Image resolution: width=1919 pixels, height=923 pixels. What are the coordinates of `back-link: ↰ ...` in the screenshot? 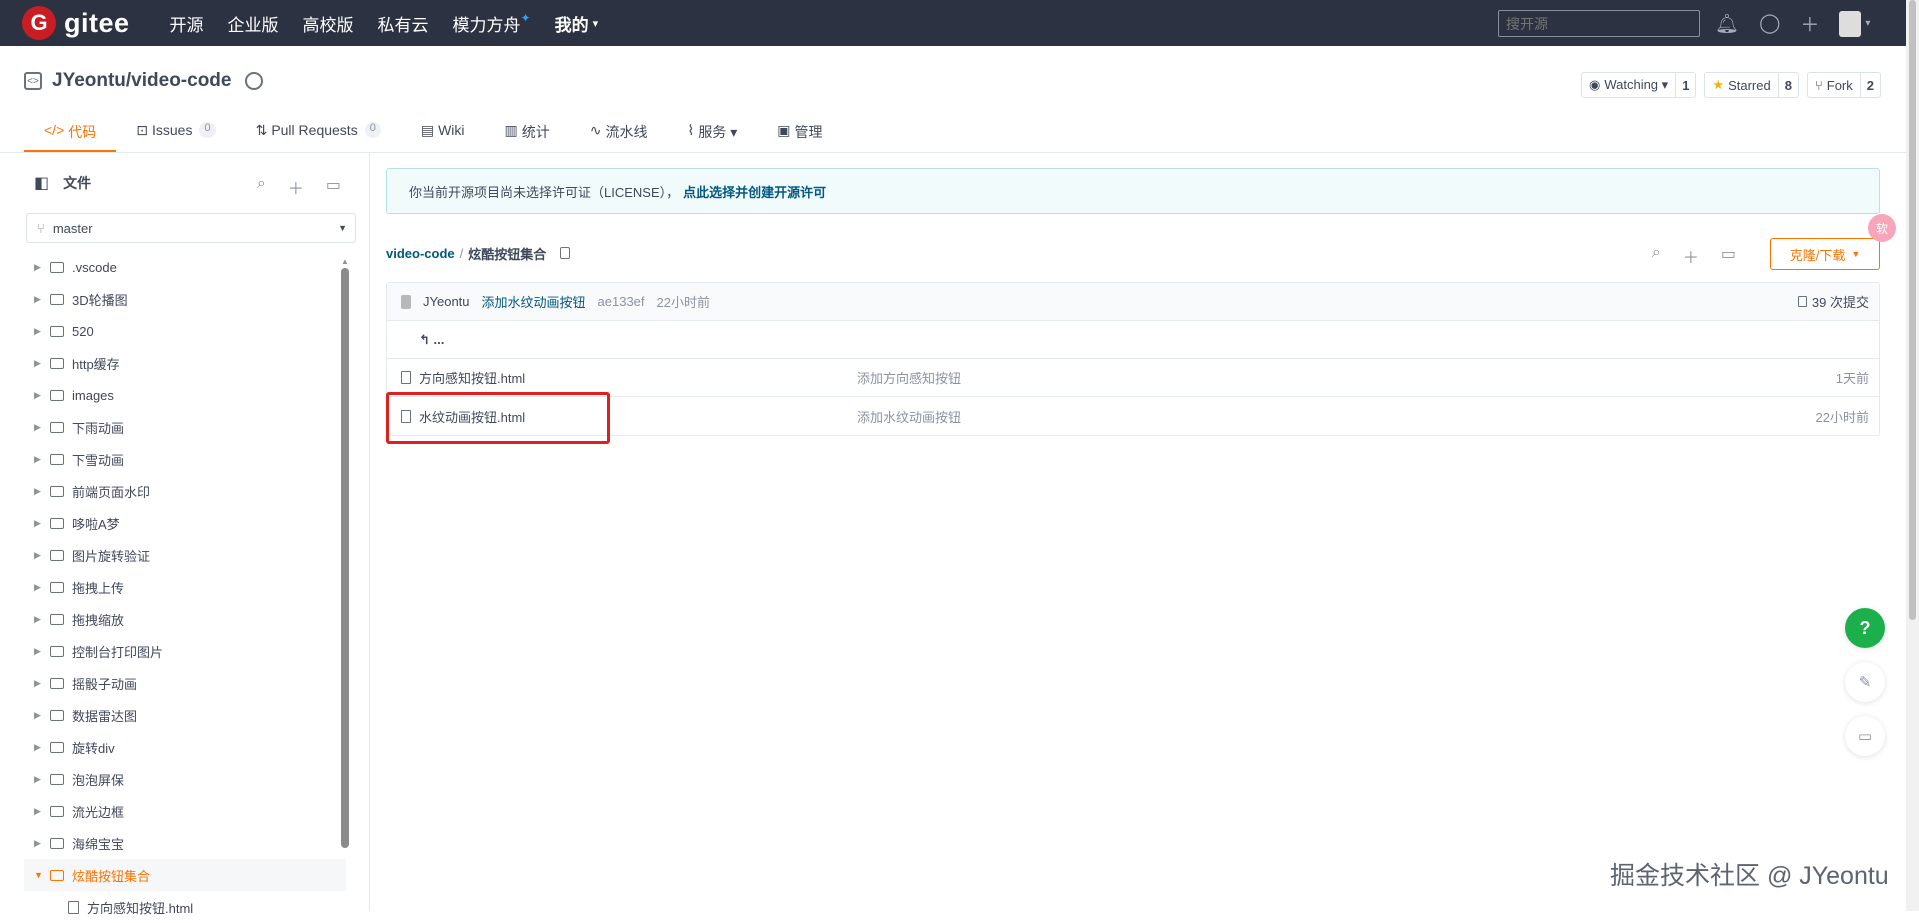 It's located at (422, 340).